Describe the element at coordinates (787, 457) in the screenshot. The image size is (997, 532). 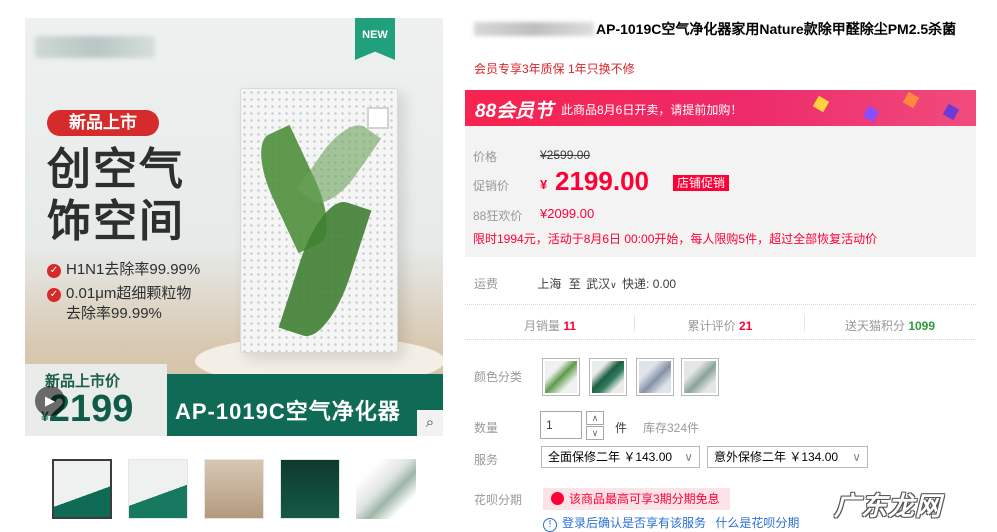
I see `service-warranty-accident: 意外保修二年 ￥134.00 ∨` at that location.